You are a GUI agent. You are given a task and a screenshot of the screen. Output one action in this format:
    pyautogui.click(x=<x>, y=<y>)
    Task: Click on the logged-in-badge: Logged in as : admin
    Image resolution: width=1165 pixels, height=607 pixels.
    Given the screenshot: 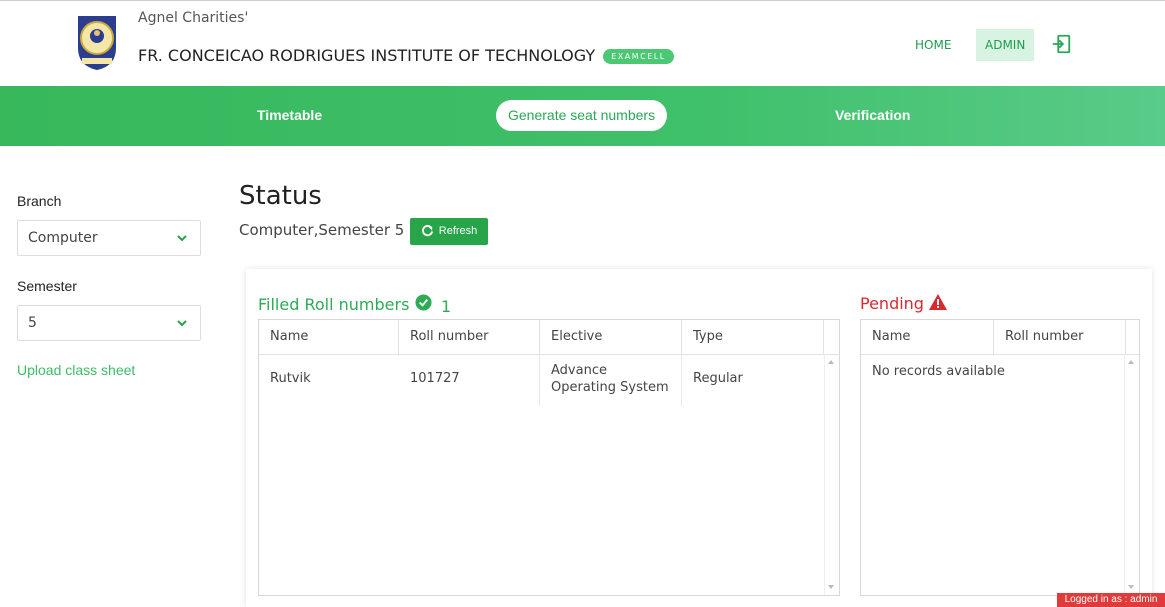 What is the action you would take?
    pyautogui.click(x=1111, y=600)
    